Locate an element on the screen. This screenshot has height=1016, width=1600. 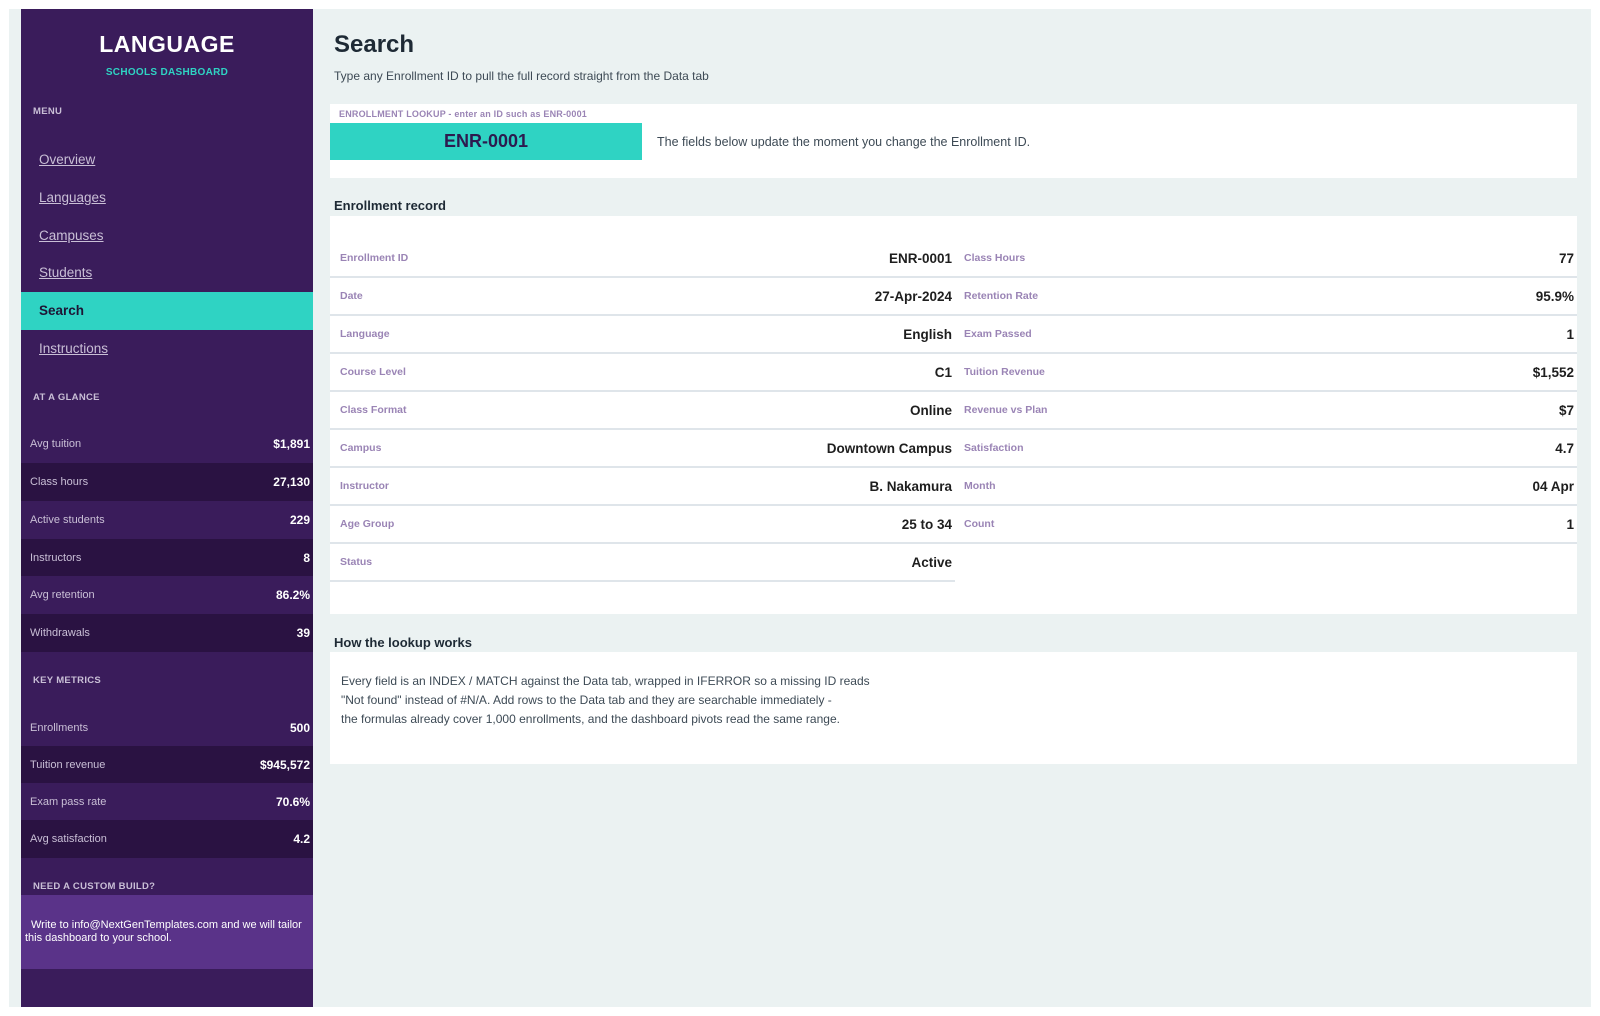
record-label: Instructor is located at coordinates (365, 486).